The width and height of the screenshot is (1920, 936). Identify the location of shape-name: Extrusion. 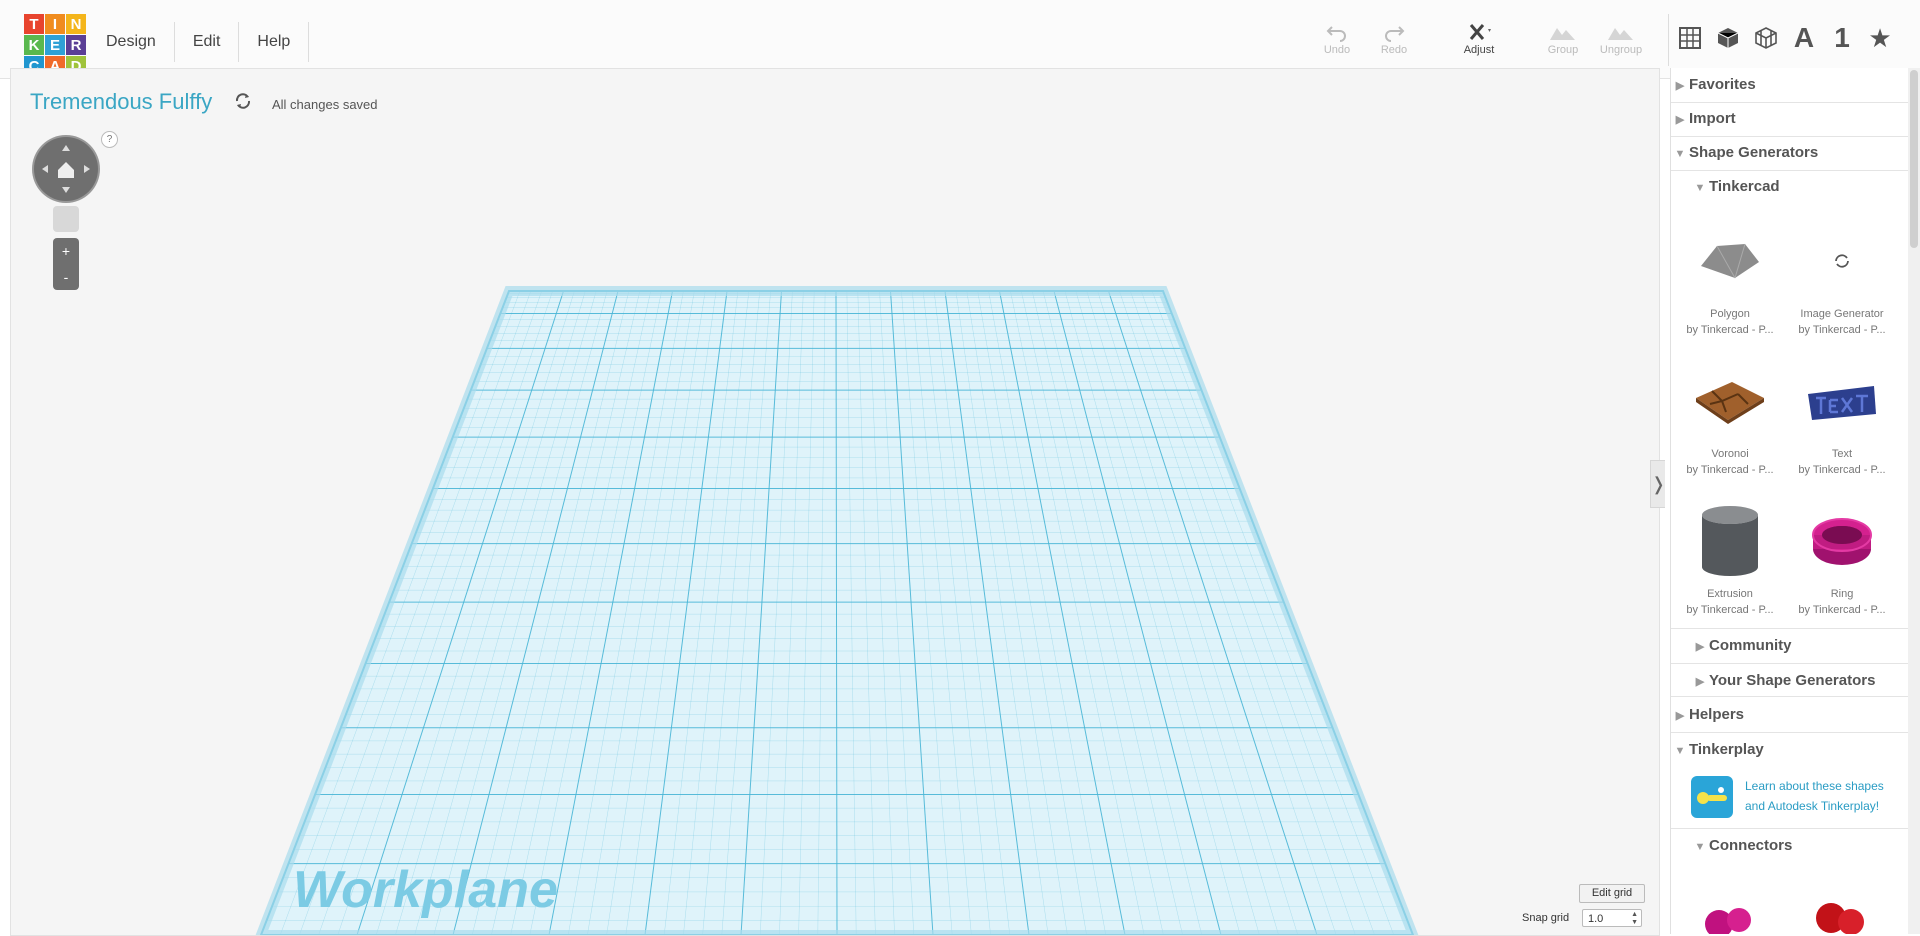
(1730, 594).